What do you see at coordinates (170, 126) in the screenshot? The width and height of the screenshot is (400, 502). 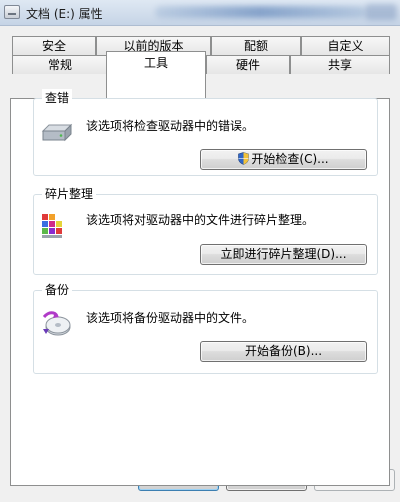 I see `error-check-description: 该选项将检查驱动器中的错误。` at bounding box center [170, 126].